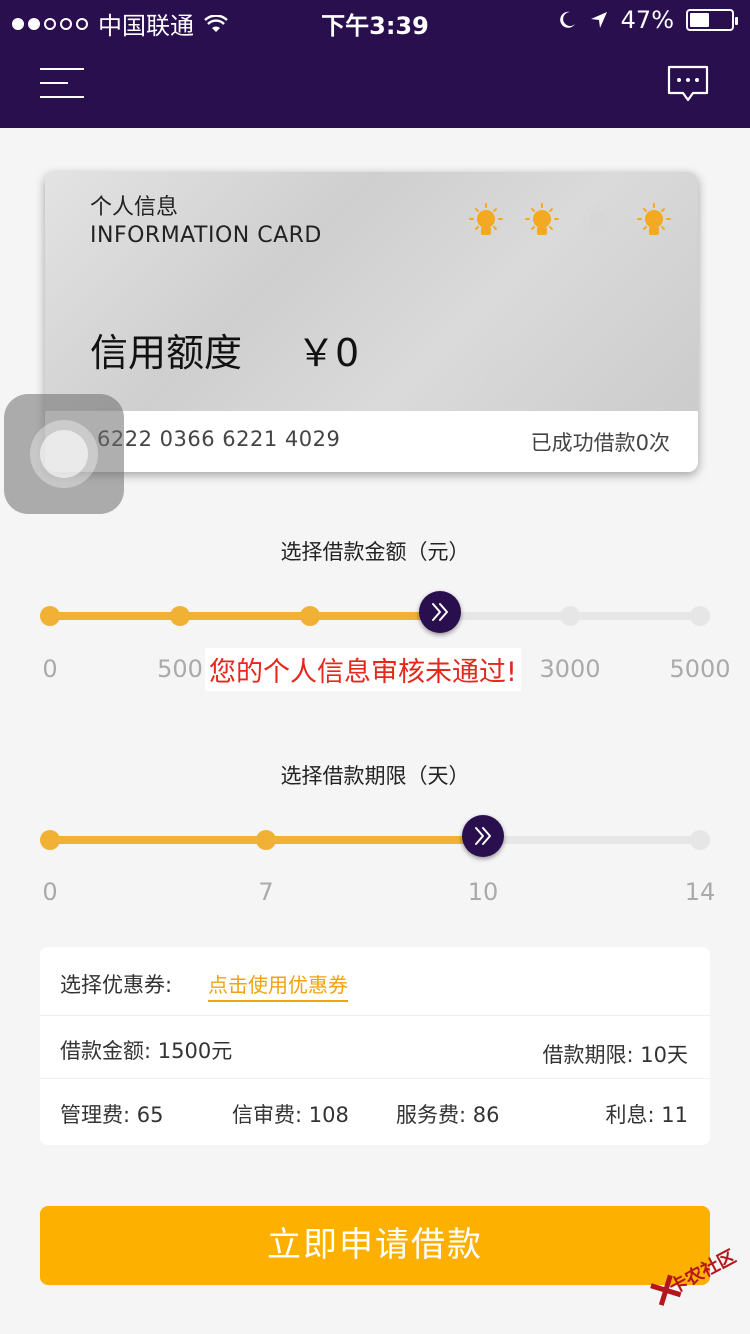 The width and height of the screenshot is (750, 1334). What do you see at coordinates (116, 985) in the screenshot?
I see `coupon-label: 选择优惠券:` at bounding box center [116, 985].